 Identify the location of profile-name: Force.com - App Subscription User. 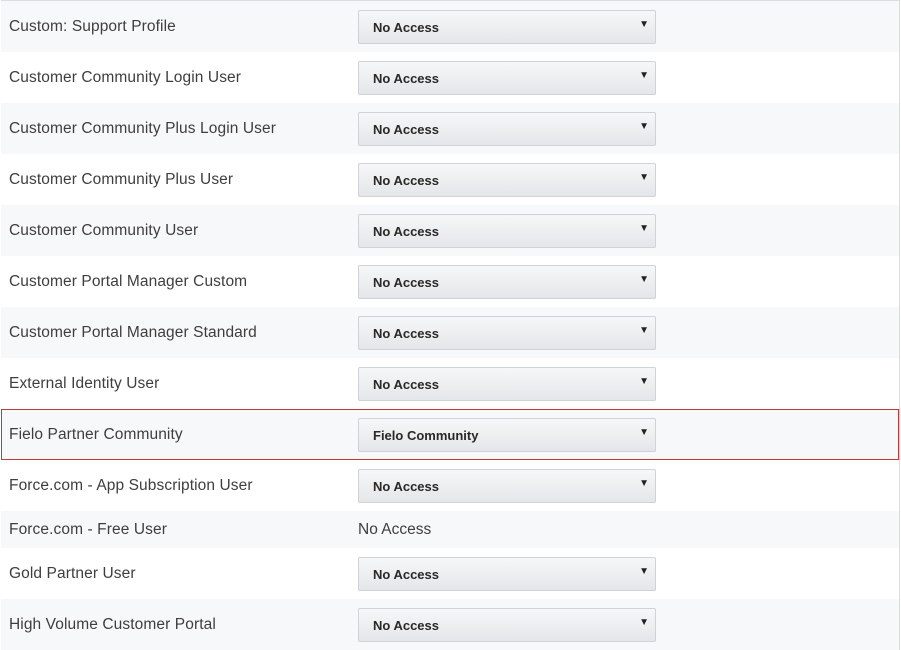
(131, 485).